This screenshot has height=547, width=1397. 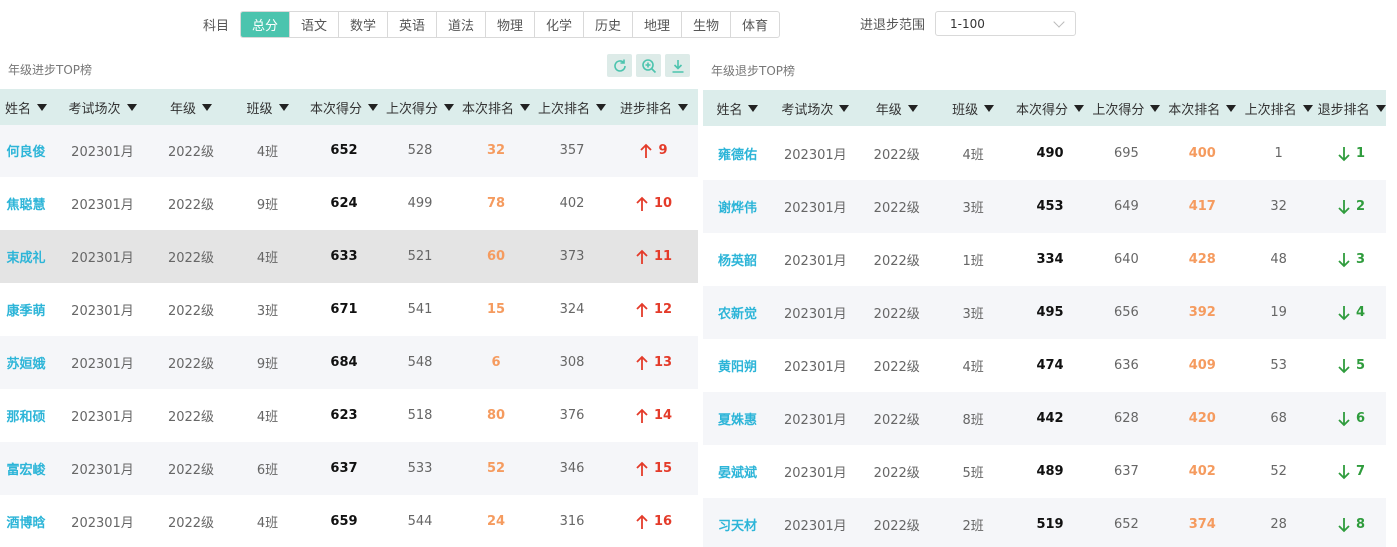 What do you see at coordinates (737, 471) in the screenshot?
I see `cell-name: 晏斌斌` at bounding box center [737, 471].